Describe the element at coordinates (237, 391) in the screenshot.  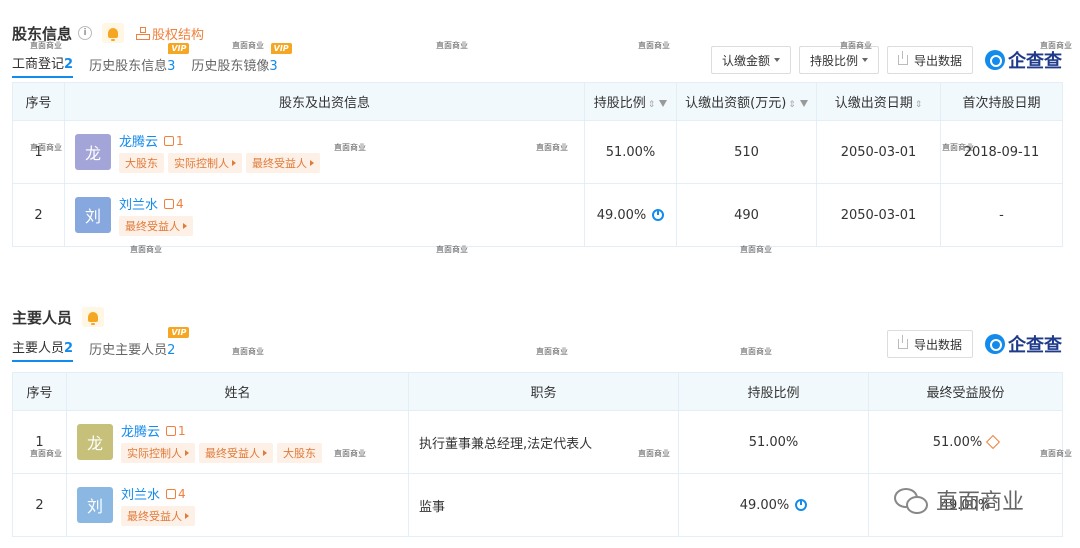
I see `col-name: 姓名` at that location.